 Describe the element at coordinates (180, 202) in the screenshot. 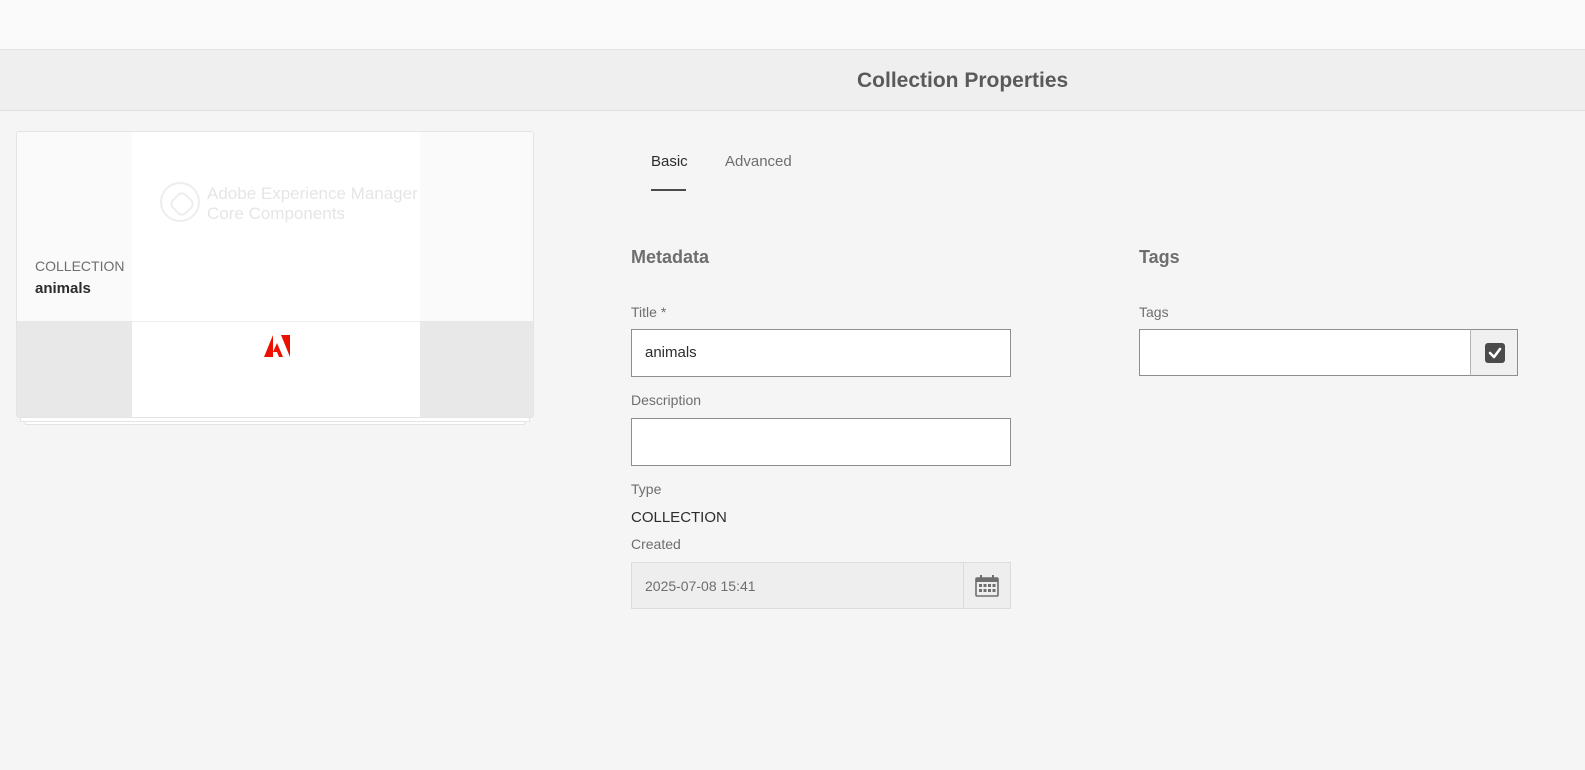

I see `aem-logo-icon` at that location.